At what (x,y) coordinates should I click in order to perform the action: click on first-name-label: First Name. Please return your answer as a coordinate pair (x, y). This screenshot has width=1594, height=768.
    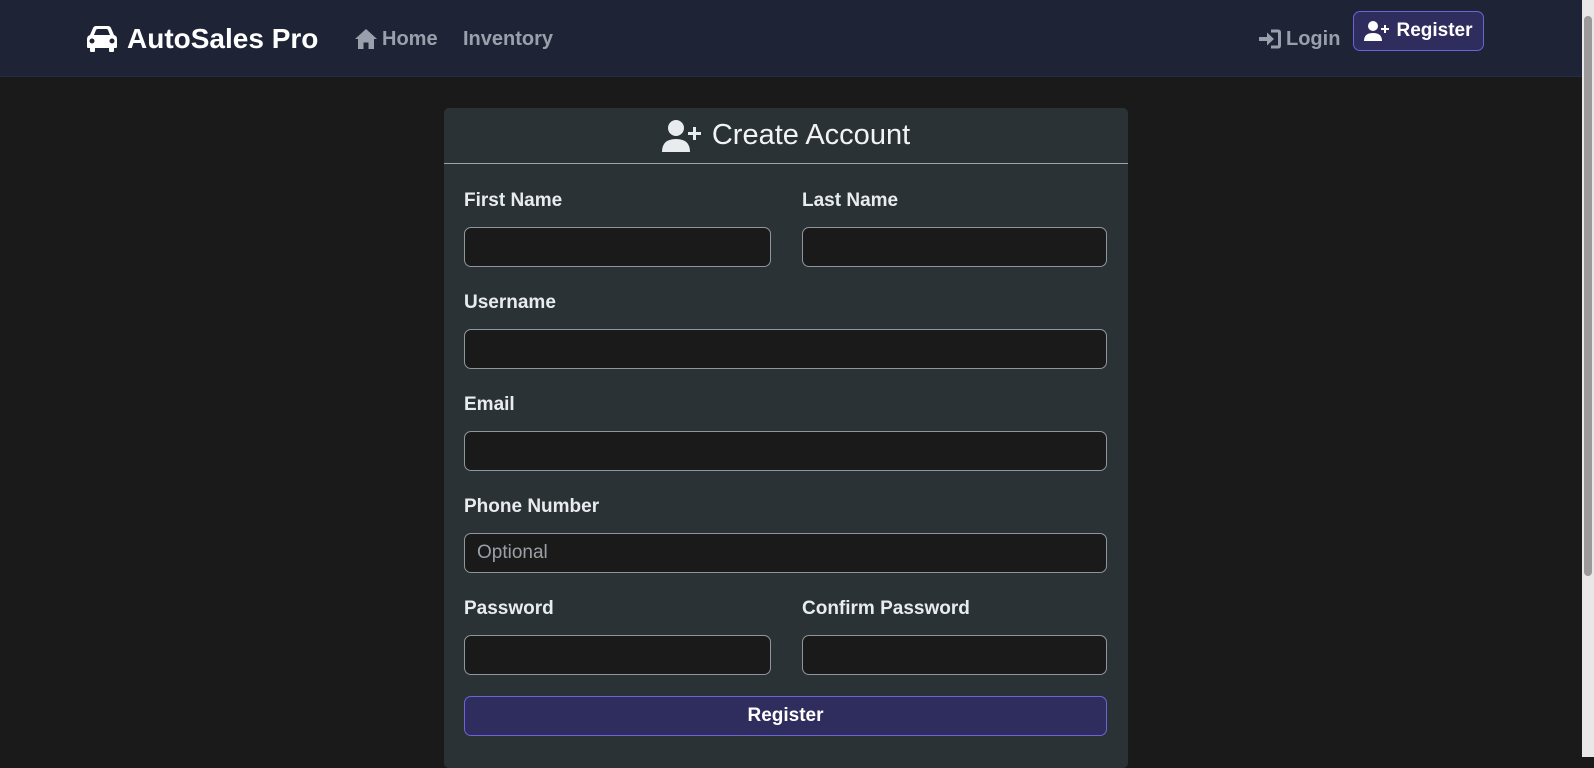
    Looking at the image, I should click on (513, 200).